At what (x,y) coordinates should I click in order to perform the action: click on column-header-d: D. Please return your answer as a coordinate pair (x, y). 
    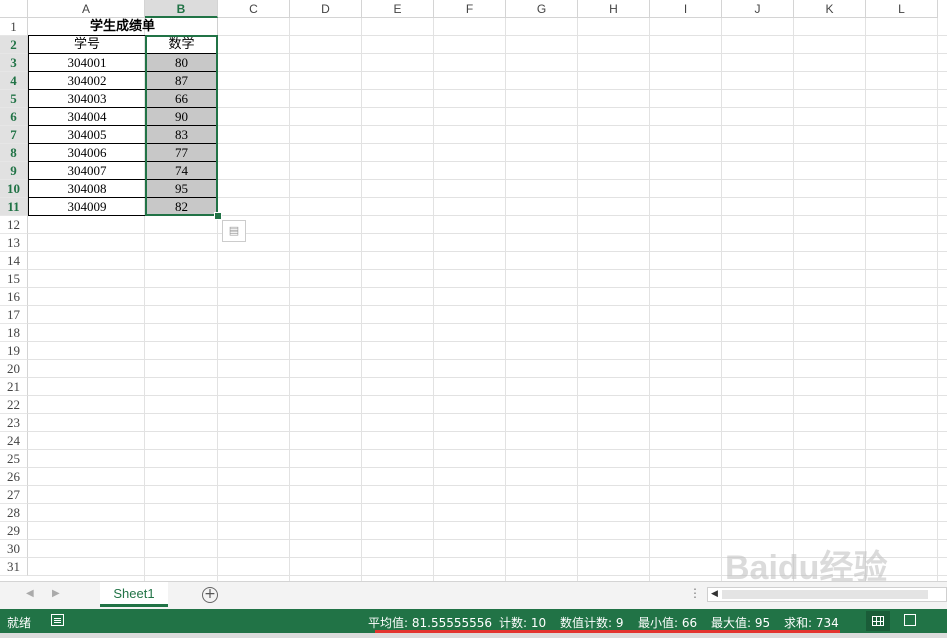
    Looking at the image, I should click on (326, 9).